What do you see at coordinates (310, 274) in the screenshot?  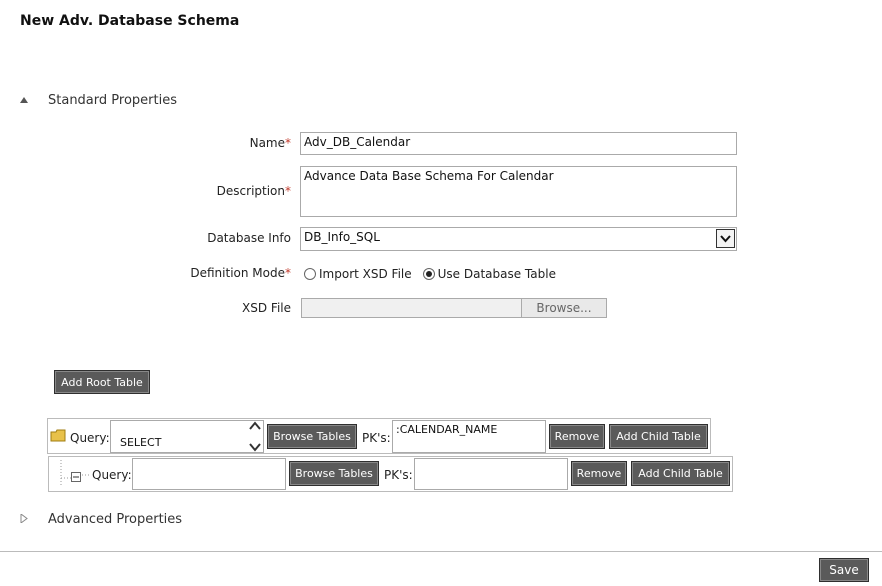 I see `radio-import-xsd` at bounding box center [310, 274].